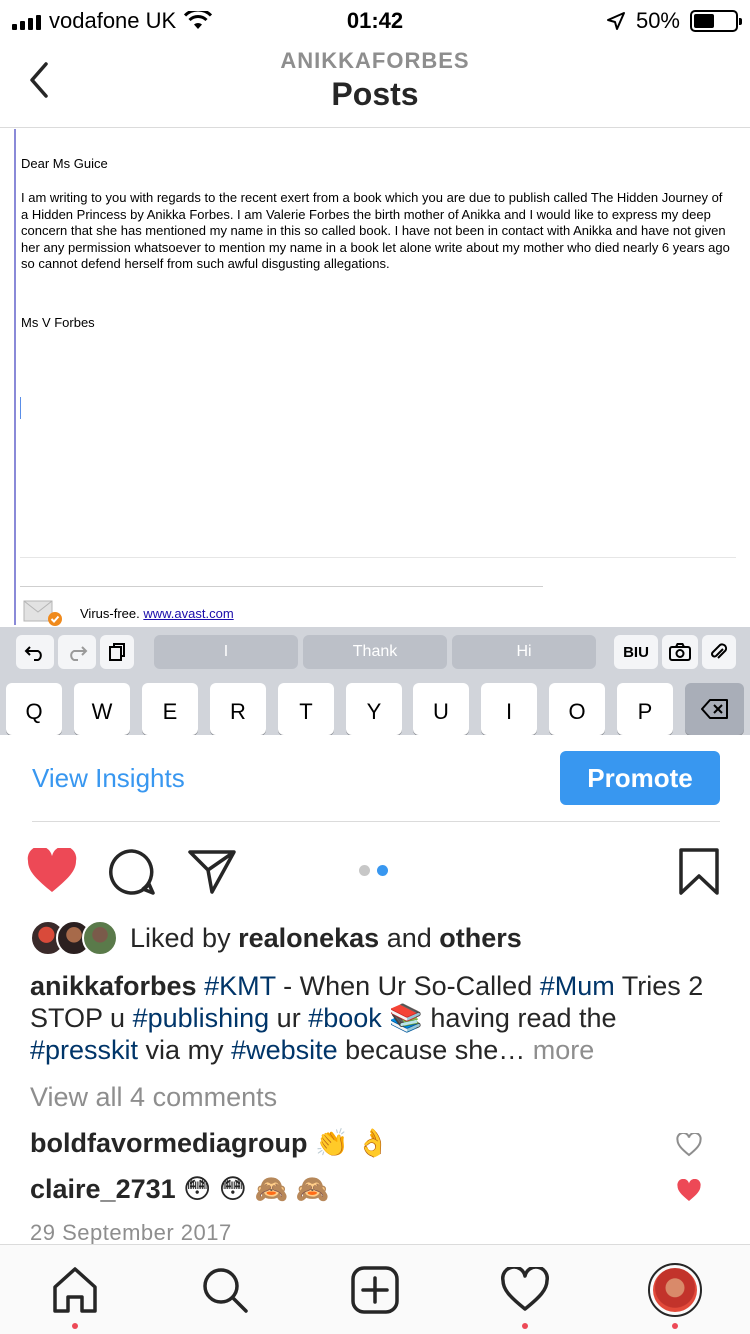  What do you see at coordinates (699, 872) in the screenshot?
I see `bookmark-icon` at bounding box center [699, 872].